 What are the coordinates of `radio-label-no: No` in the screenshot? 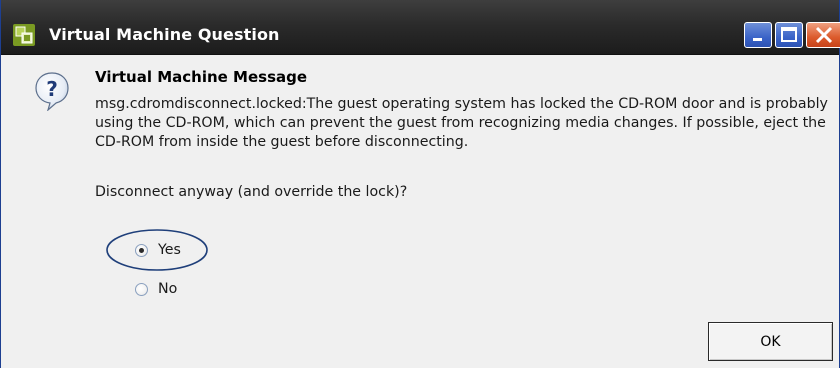 It's located at (167, 289).